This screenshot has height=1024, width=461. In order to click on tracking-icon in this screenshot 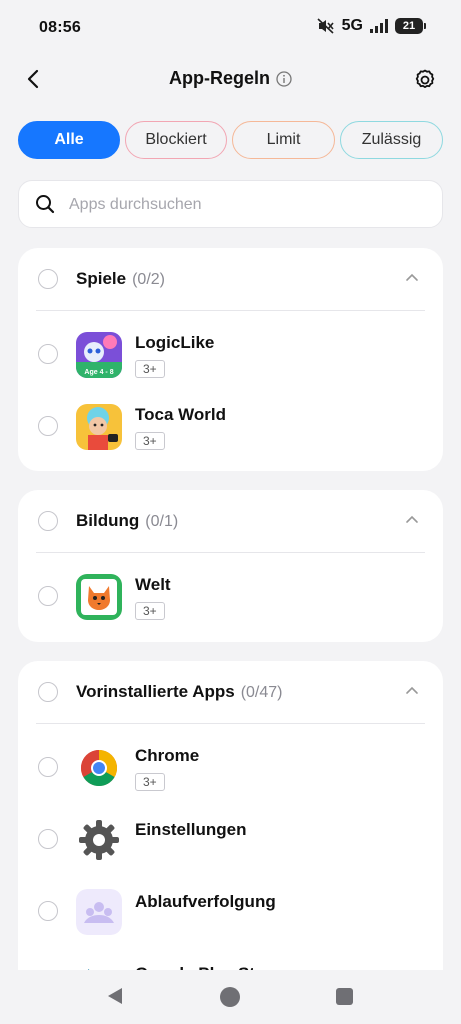, I will do `click(99, 912)`.